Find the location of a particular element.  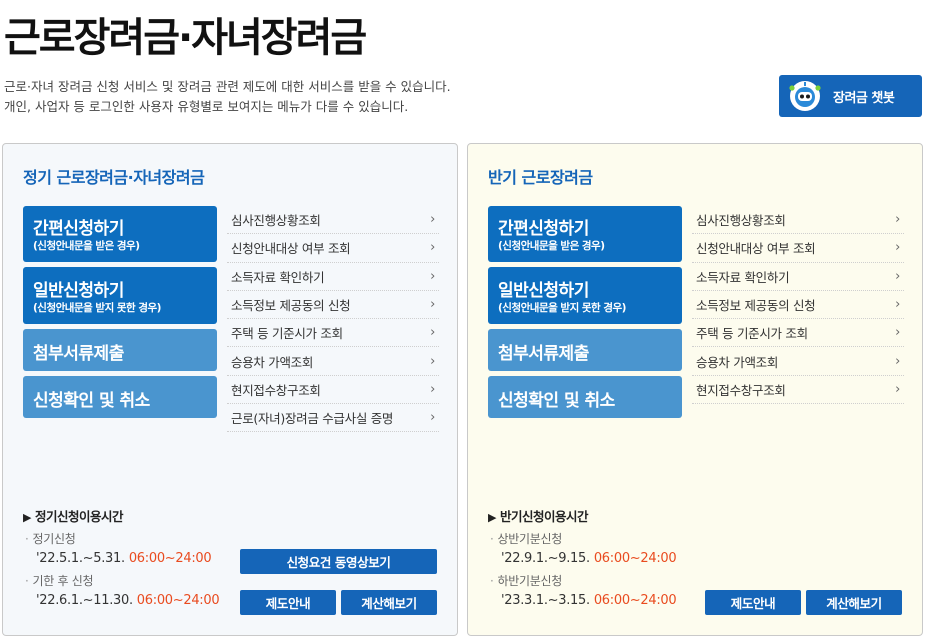

hours-entry: 하반기분신청 '23.3.1.~3.15.06:00~24:00 is located at coordinates (583, 591).